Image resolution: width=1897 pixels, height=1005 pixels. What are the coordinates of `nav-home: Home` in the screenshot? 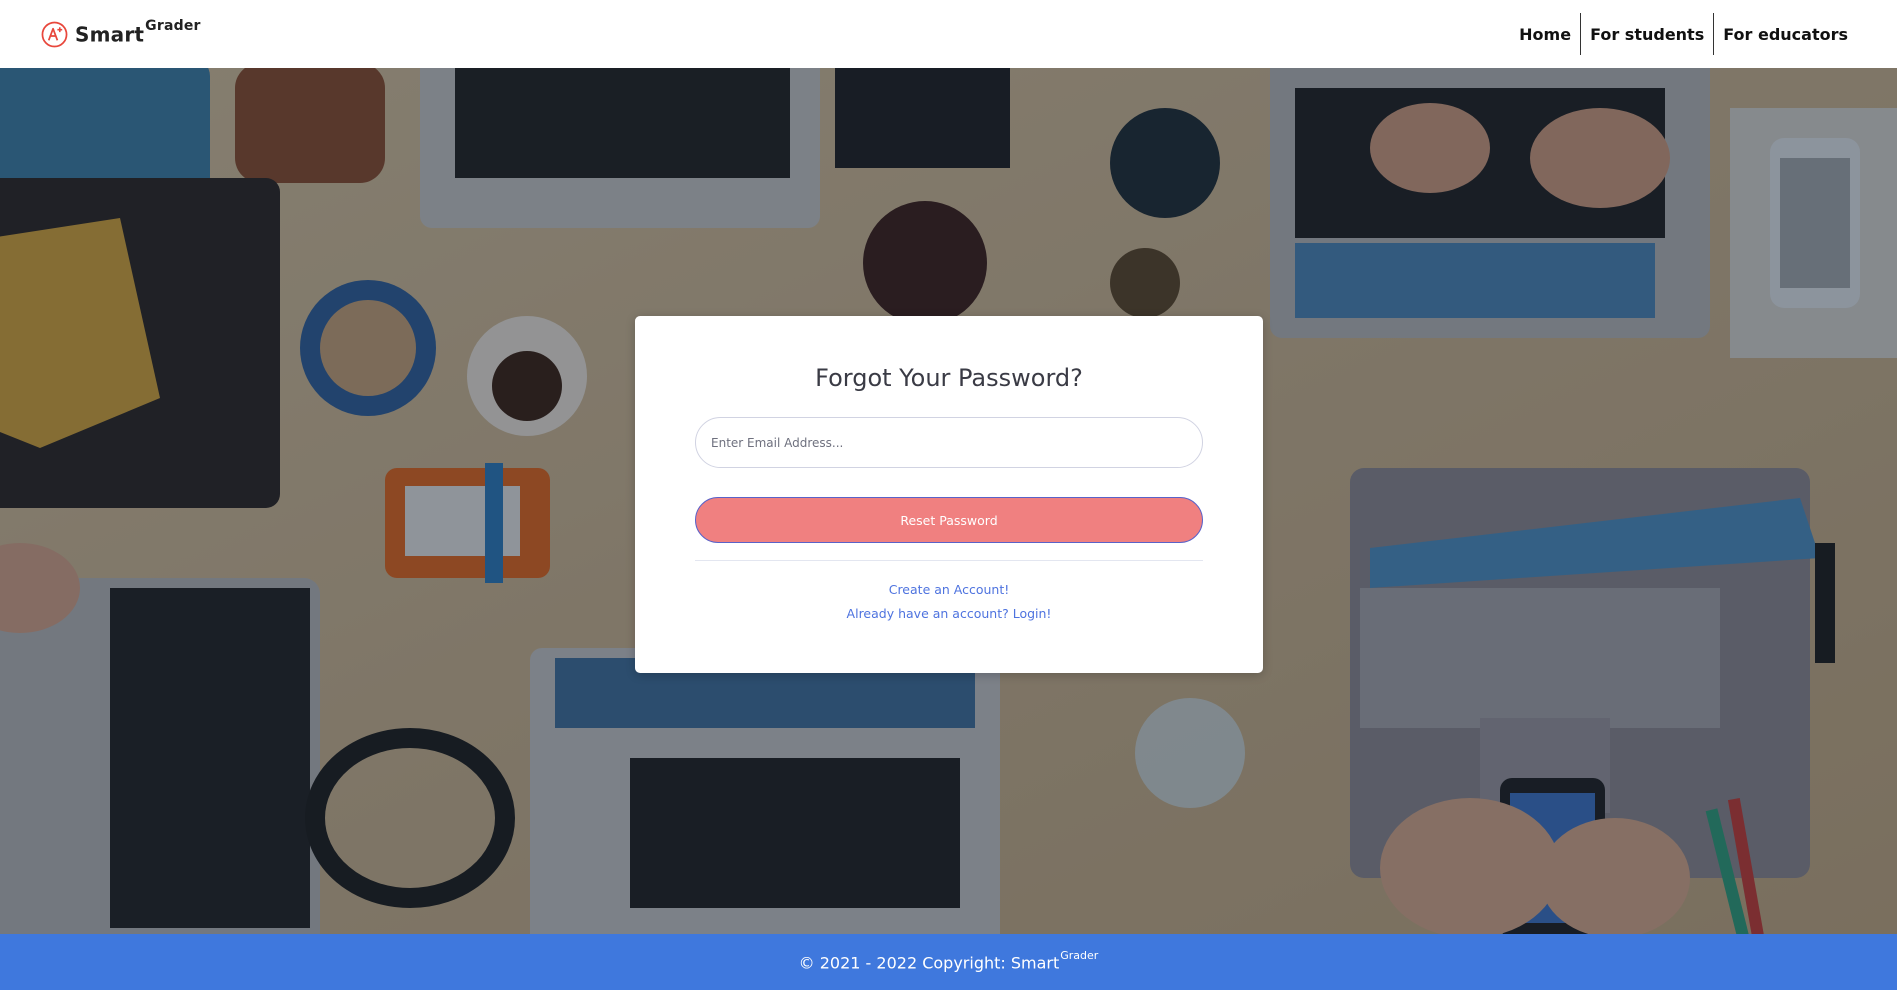 It's located at (1545, 34).